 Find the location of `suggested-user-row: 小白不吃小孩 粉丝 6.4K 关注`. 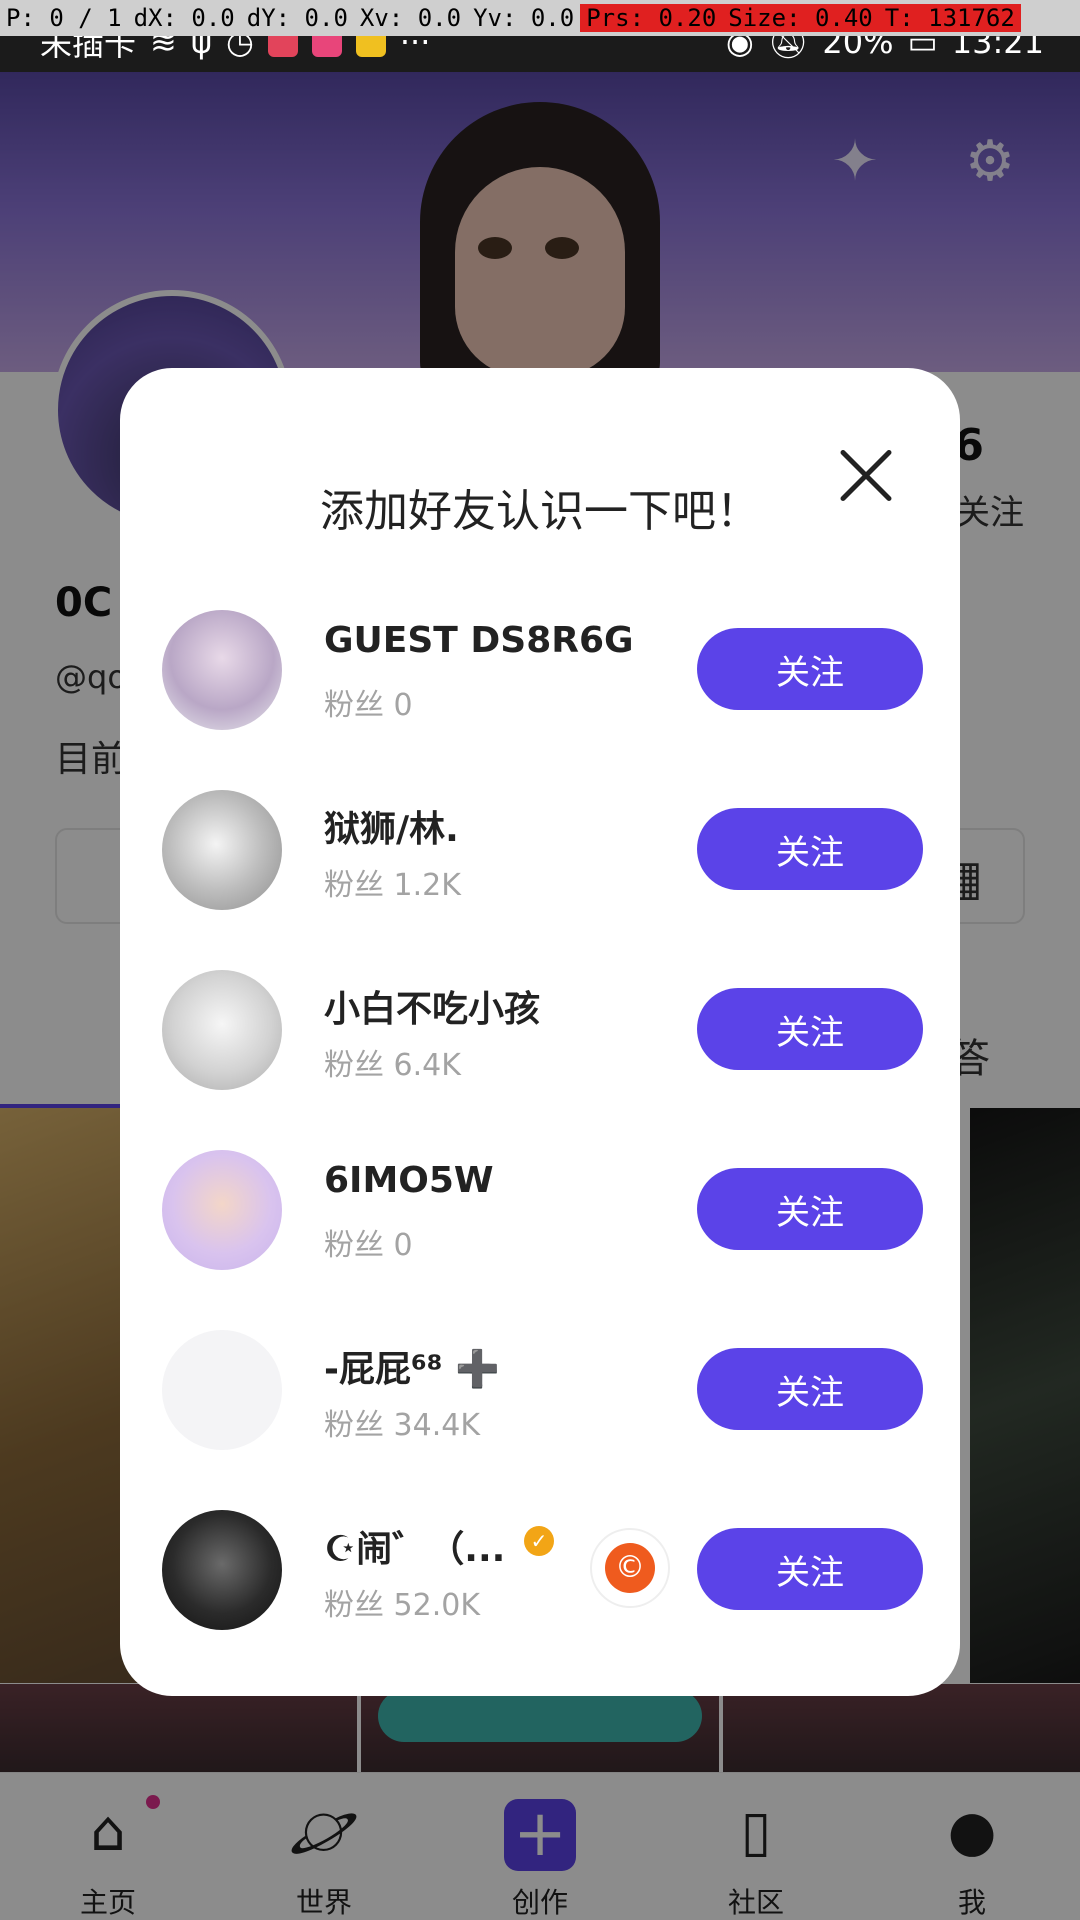

suggested-user-row: 小白不吃小孩 粉丝 6.4K 关注 is located at coordinates (540, 1060).